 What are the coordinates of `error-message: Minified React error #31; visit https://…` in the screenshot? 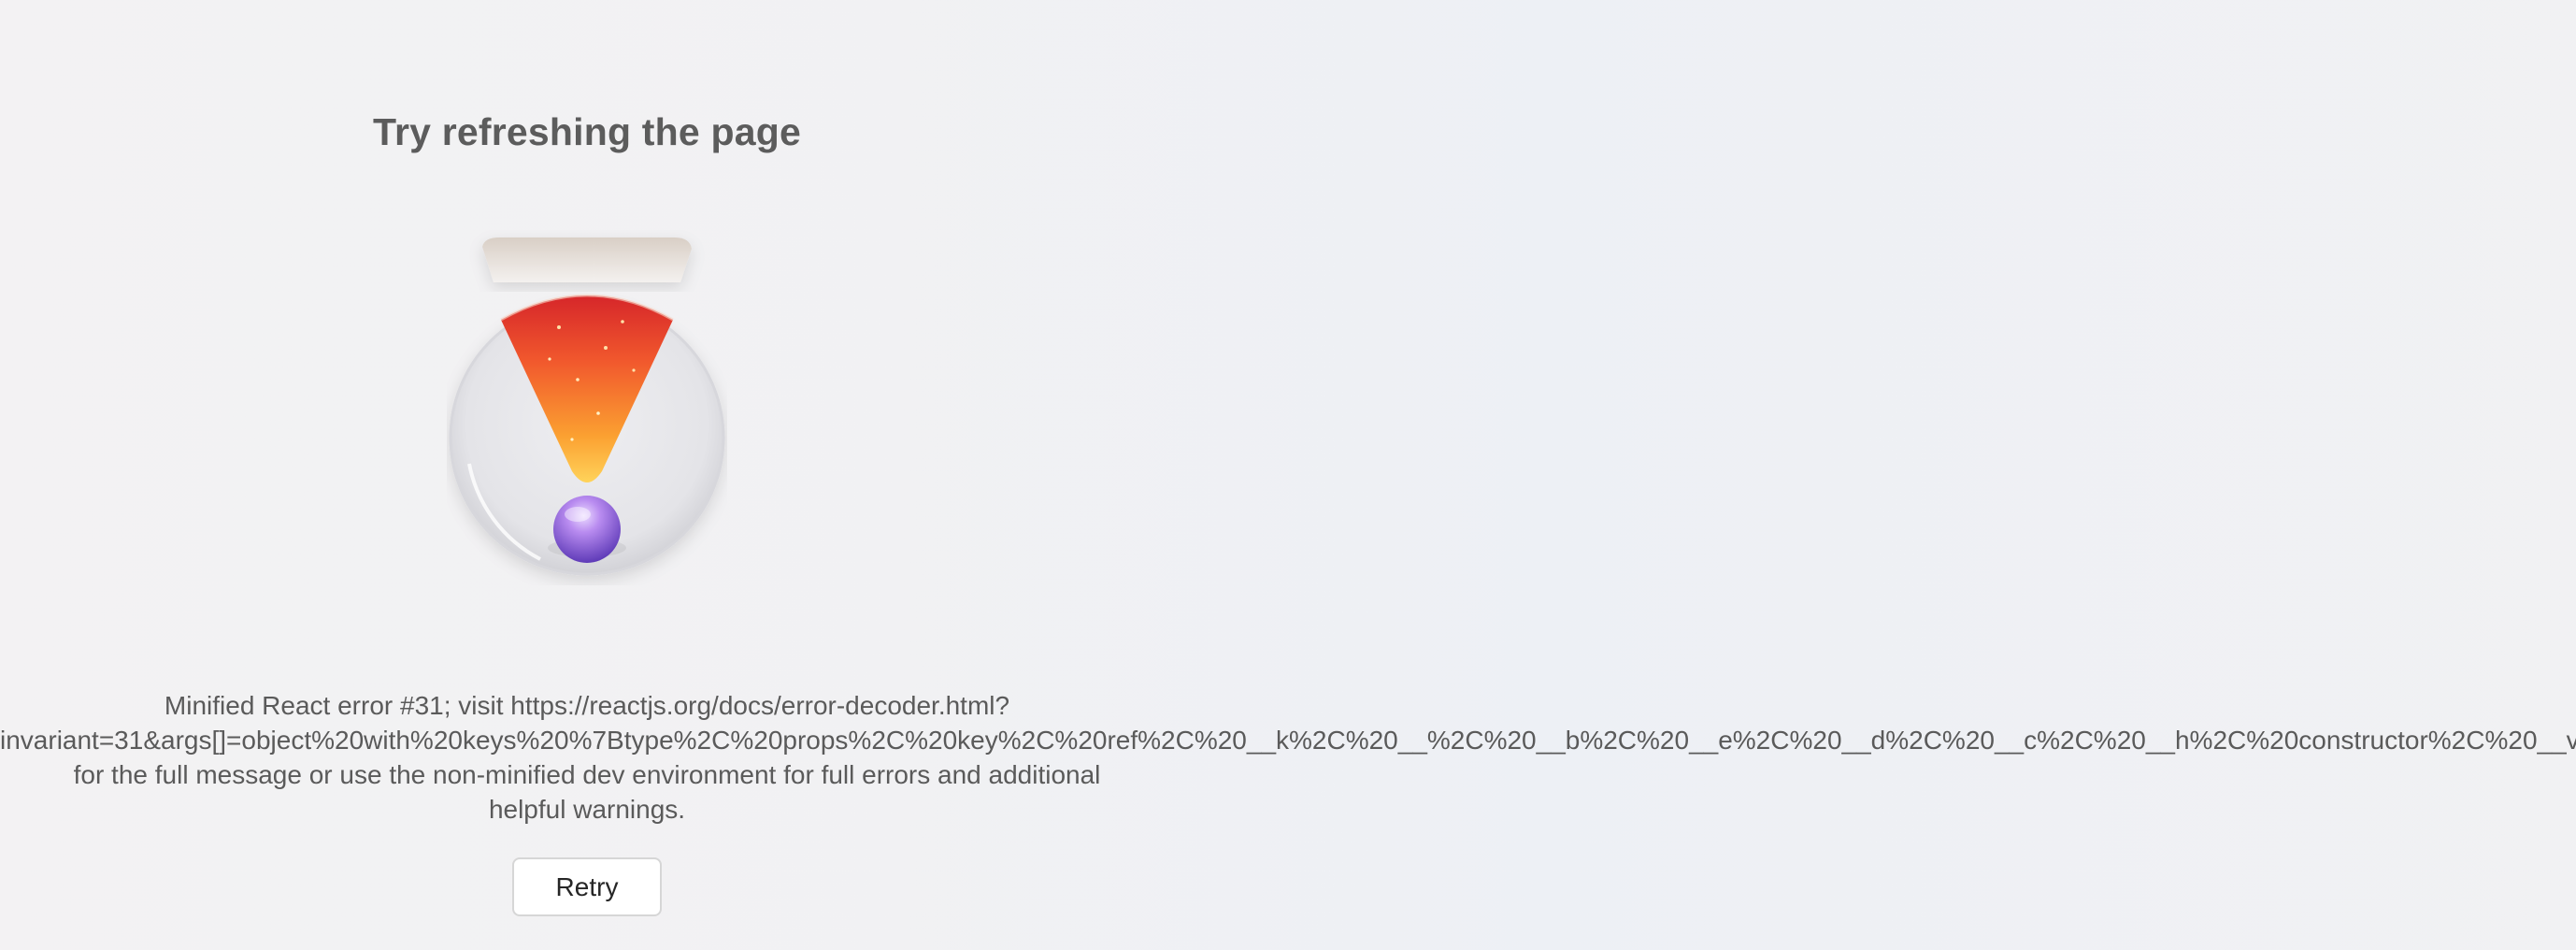 It's located at (1288, 757).